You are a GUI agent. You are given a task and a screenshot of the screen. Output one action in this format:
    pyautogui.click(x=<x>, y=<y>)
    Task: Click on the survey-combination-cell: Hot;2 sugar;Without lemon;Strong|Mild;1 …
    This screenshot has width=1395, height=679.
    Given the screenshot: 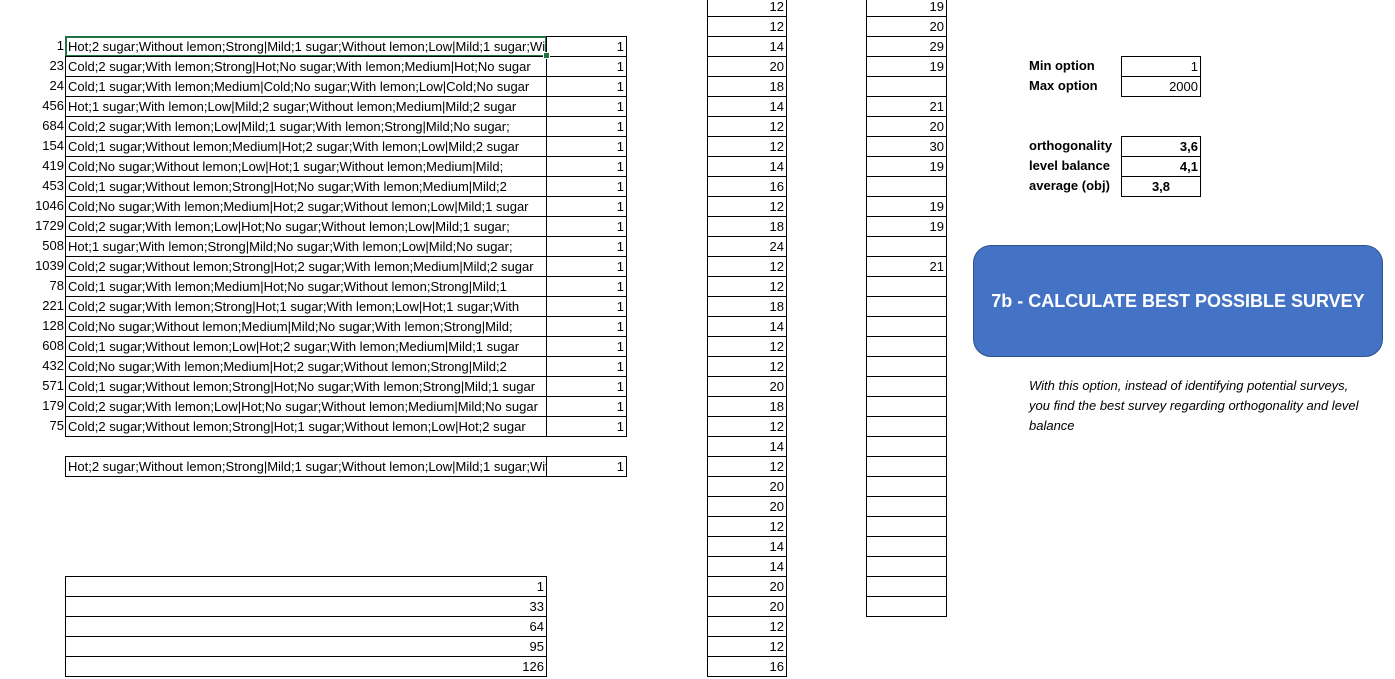 What is the action you would take?
    pyautogui.click(x=306, y=46)
    